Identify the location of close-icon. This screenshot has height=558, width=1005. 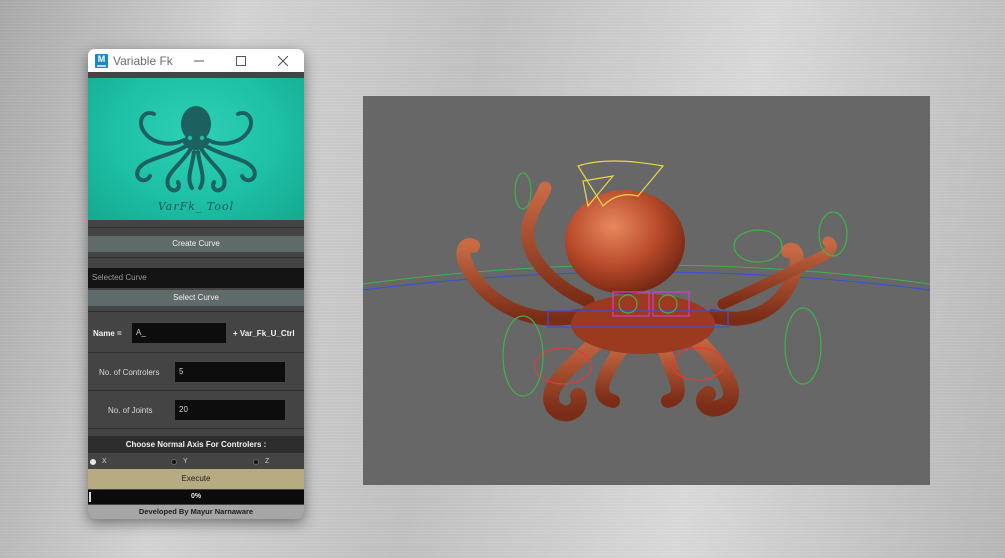
(283, 60).